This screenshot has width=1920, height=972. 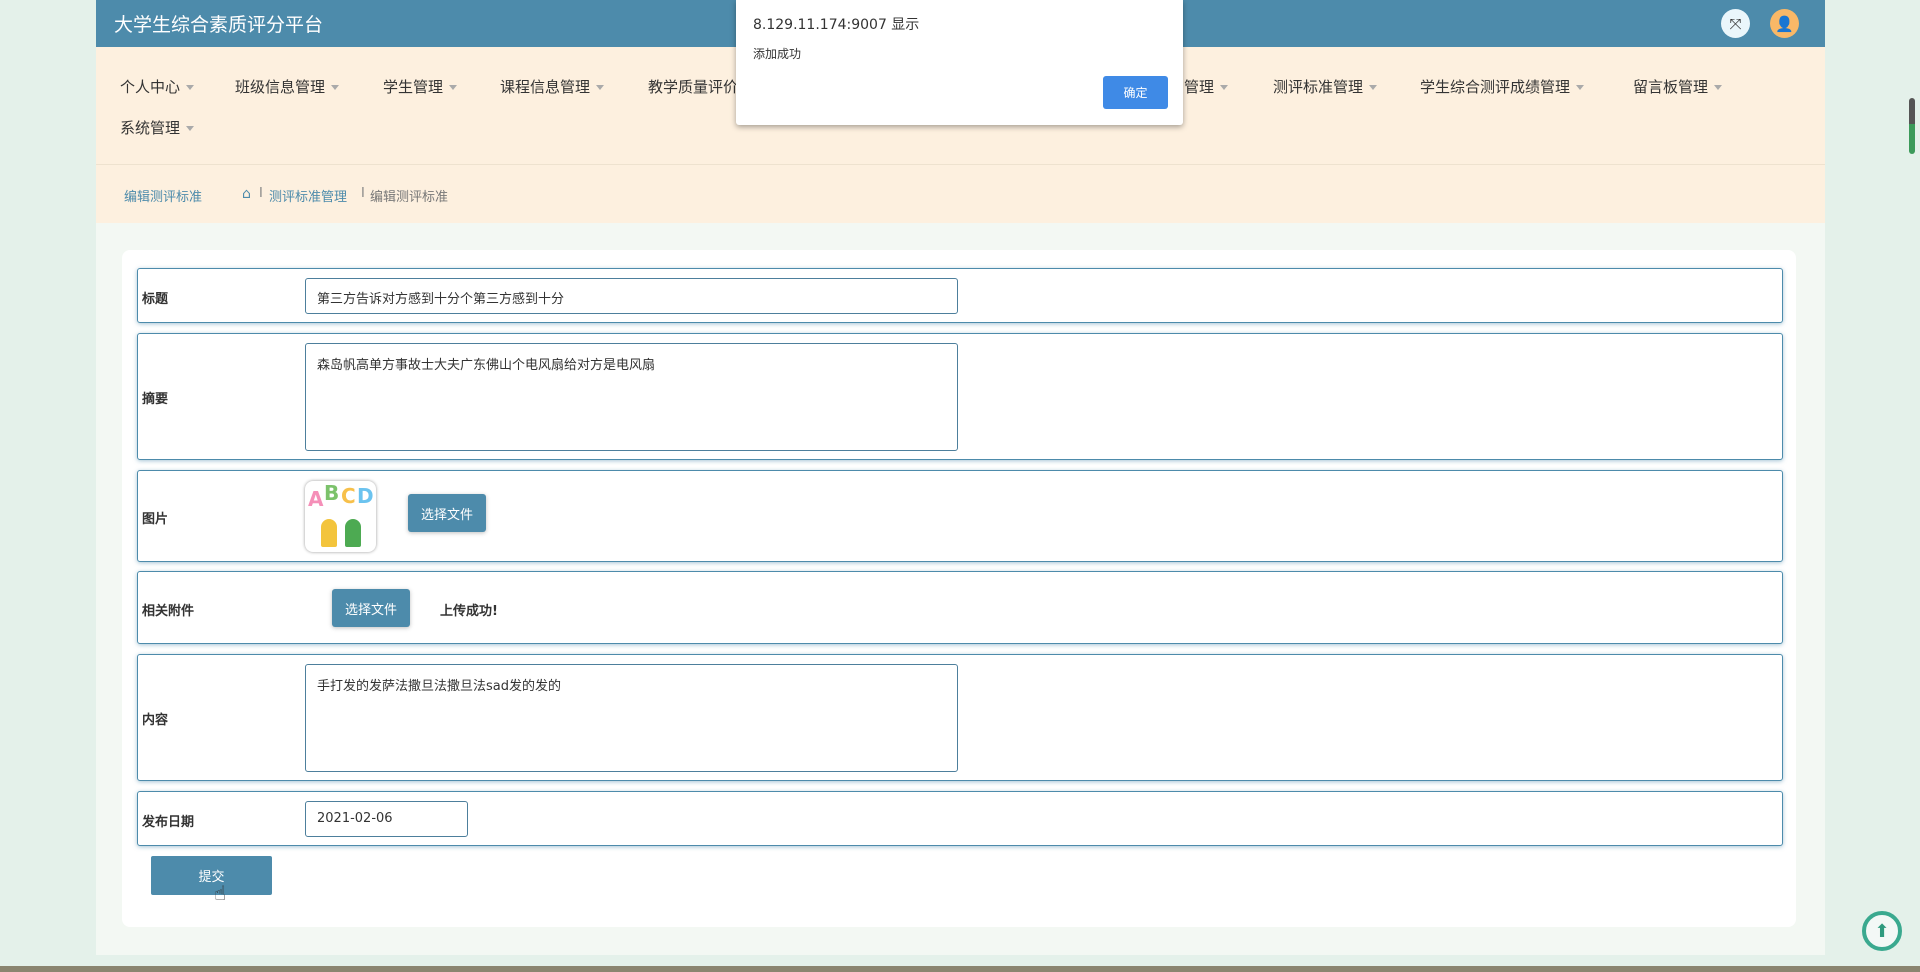 I want to click on uploaded-image-thumbnail: ABCD, so click(x=340, y=516).